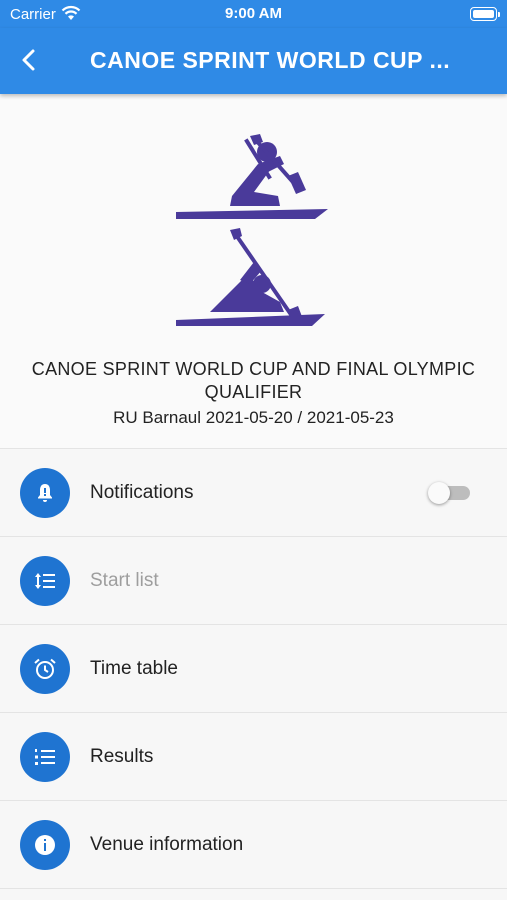  Describe the element at coordinates (253, 493) in the screenshot. I see `menu-item-notifications: Notifications` at that location.